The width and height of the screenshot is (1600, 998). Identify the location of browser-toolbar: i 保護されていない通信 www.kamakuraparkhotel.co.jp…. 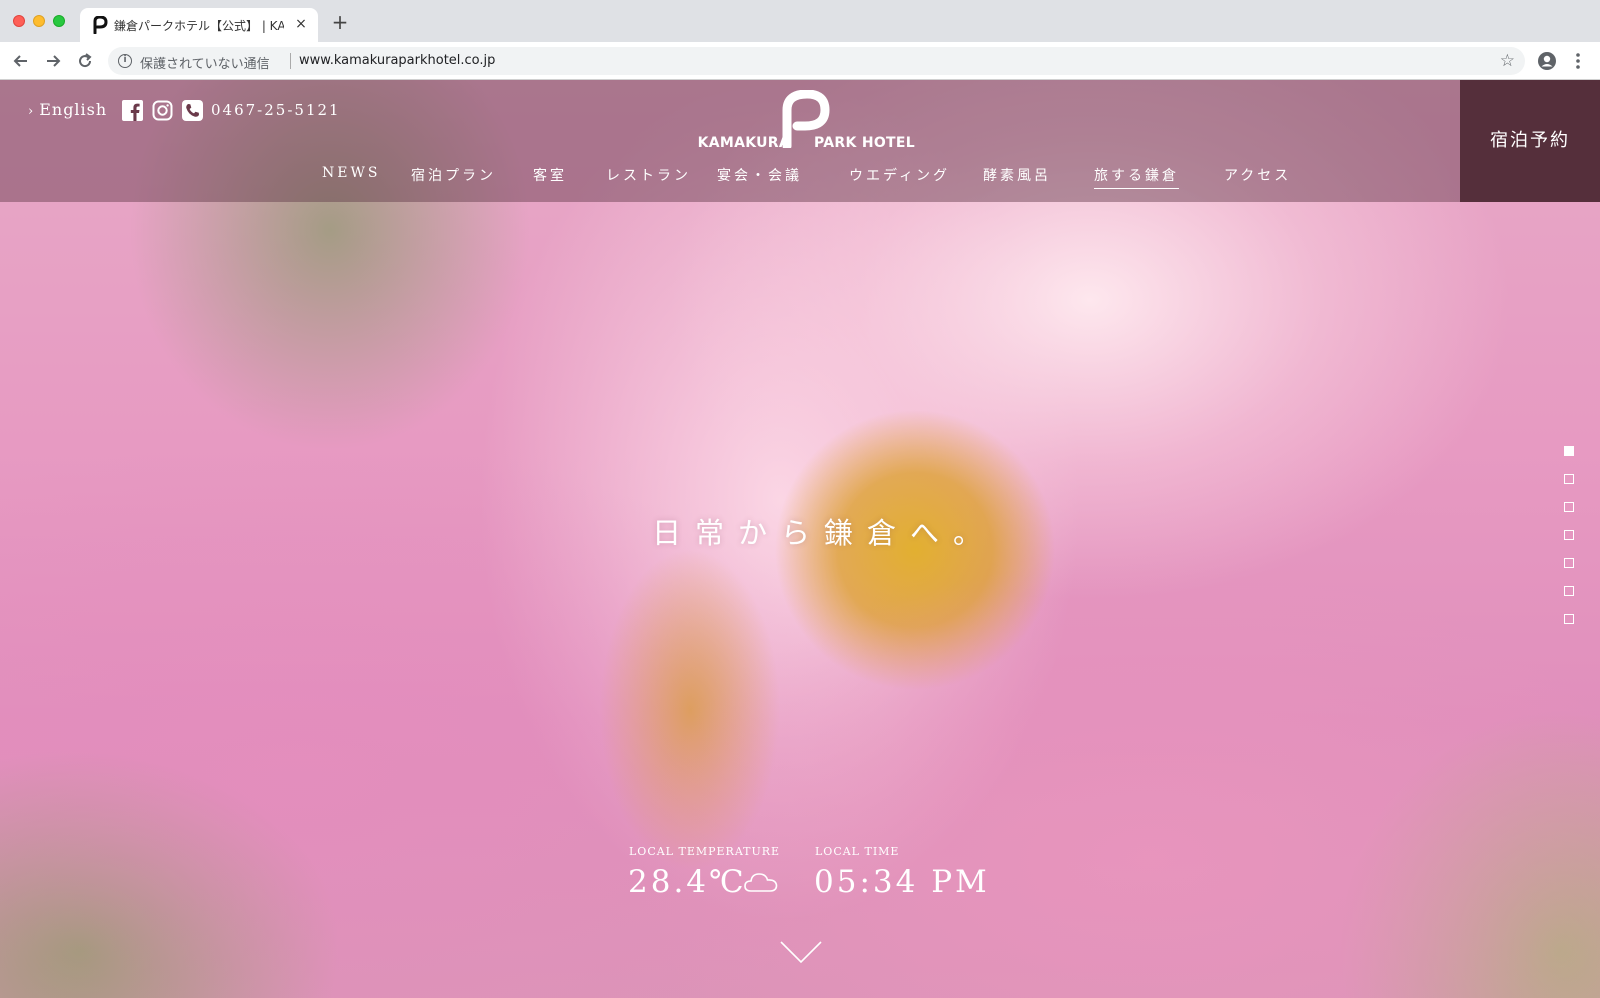
(800, 61).